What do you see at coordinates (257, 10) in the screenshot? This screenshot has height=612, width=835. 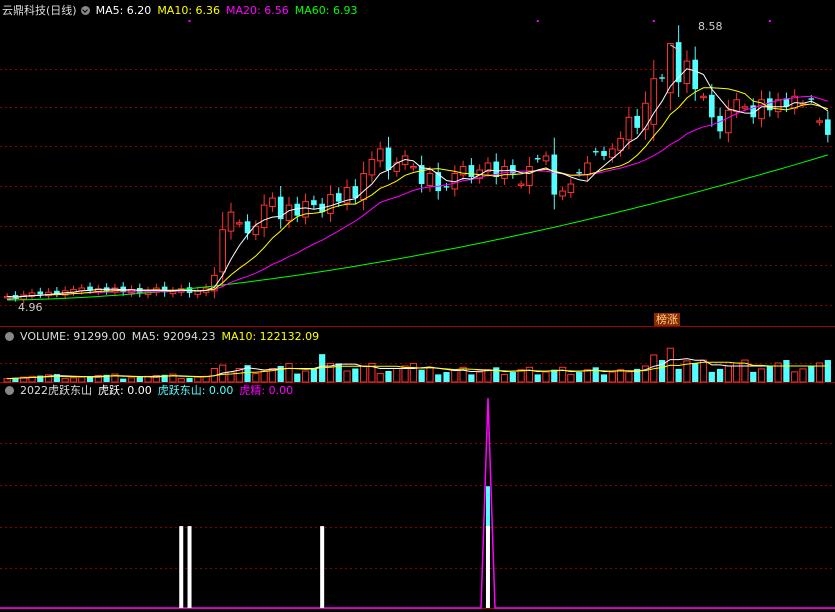 I see `ma20-readout: MA20: 6.56` at bounding box center [257, 10].